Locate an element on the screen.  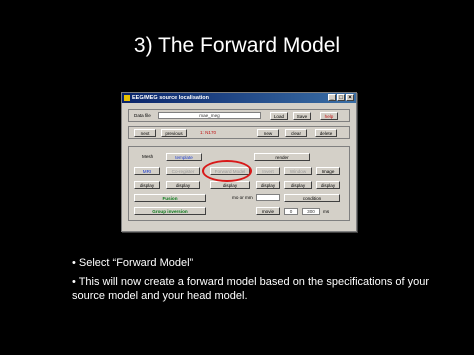
previous-button: previous is located at coordinates (174, 133).